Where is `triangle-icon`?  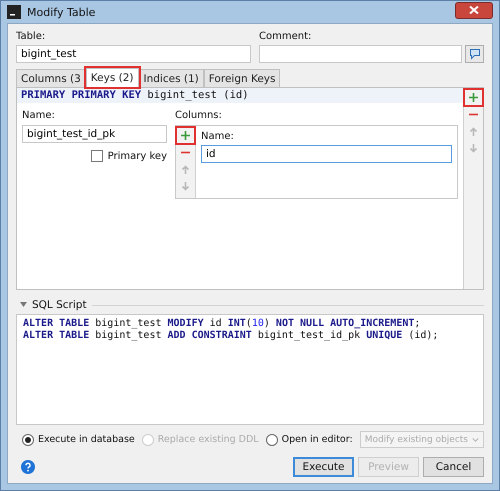 triangle-icon is located at coordinates (23, 305).